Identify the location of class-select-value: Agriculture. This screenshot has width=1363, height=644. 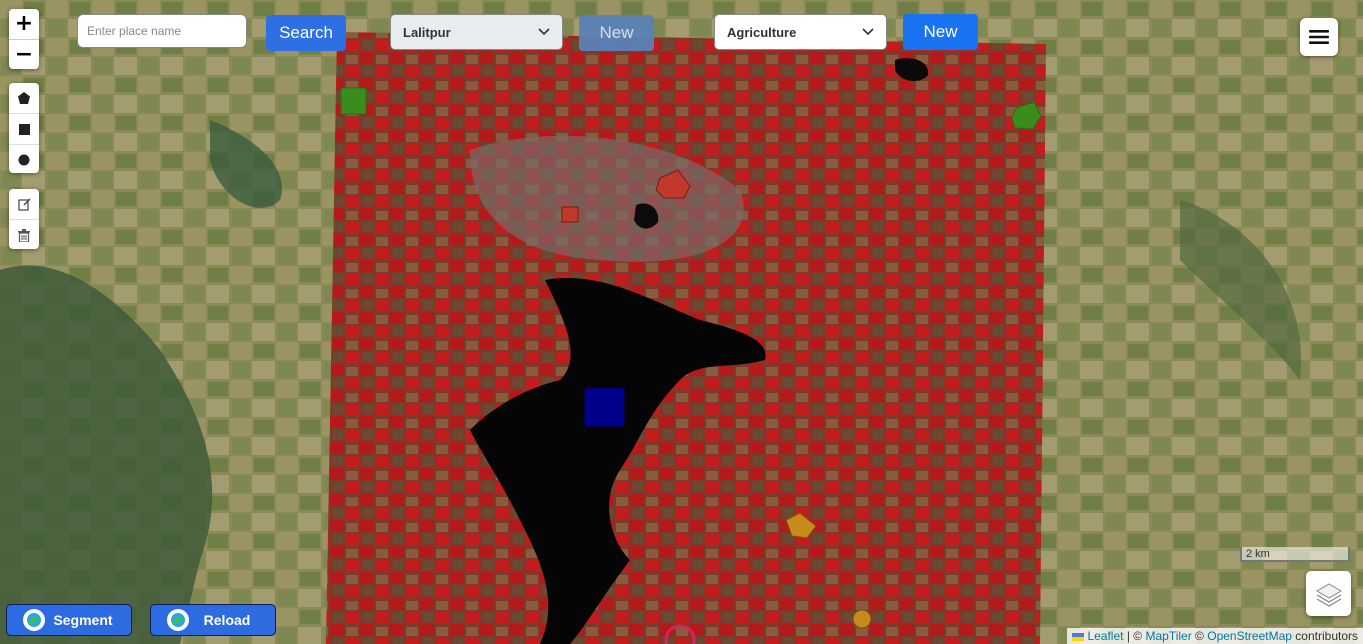
(762, 32).